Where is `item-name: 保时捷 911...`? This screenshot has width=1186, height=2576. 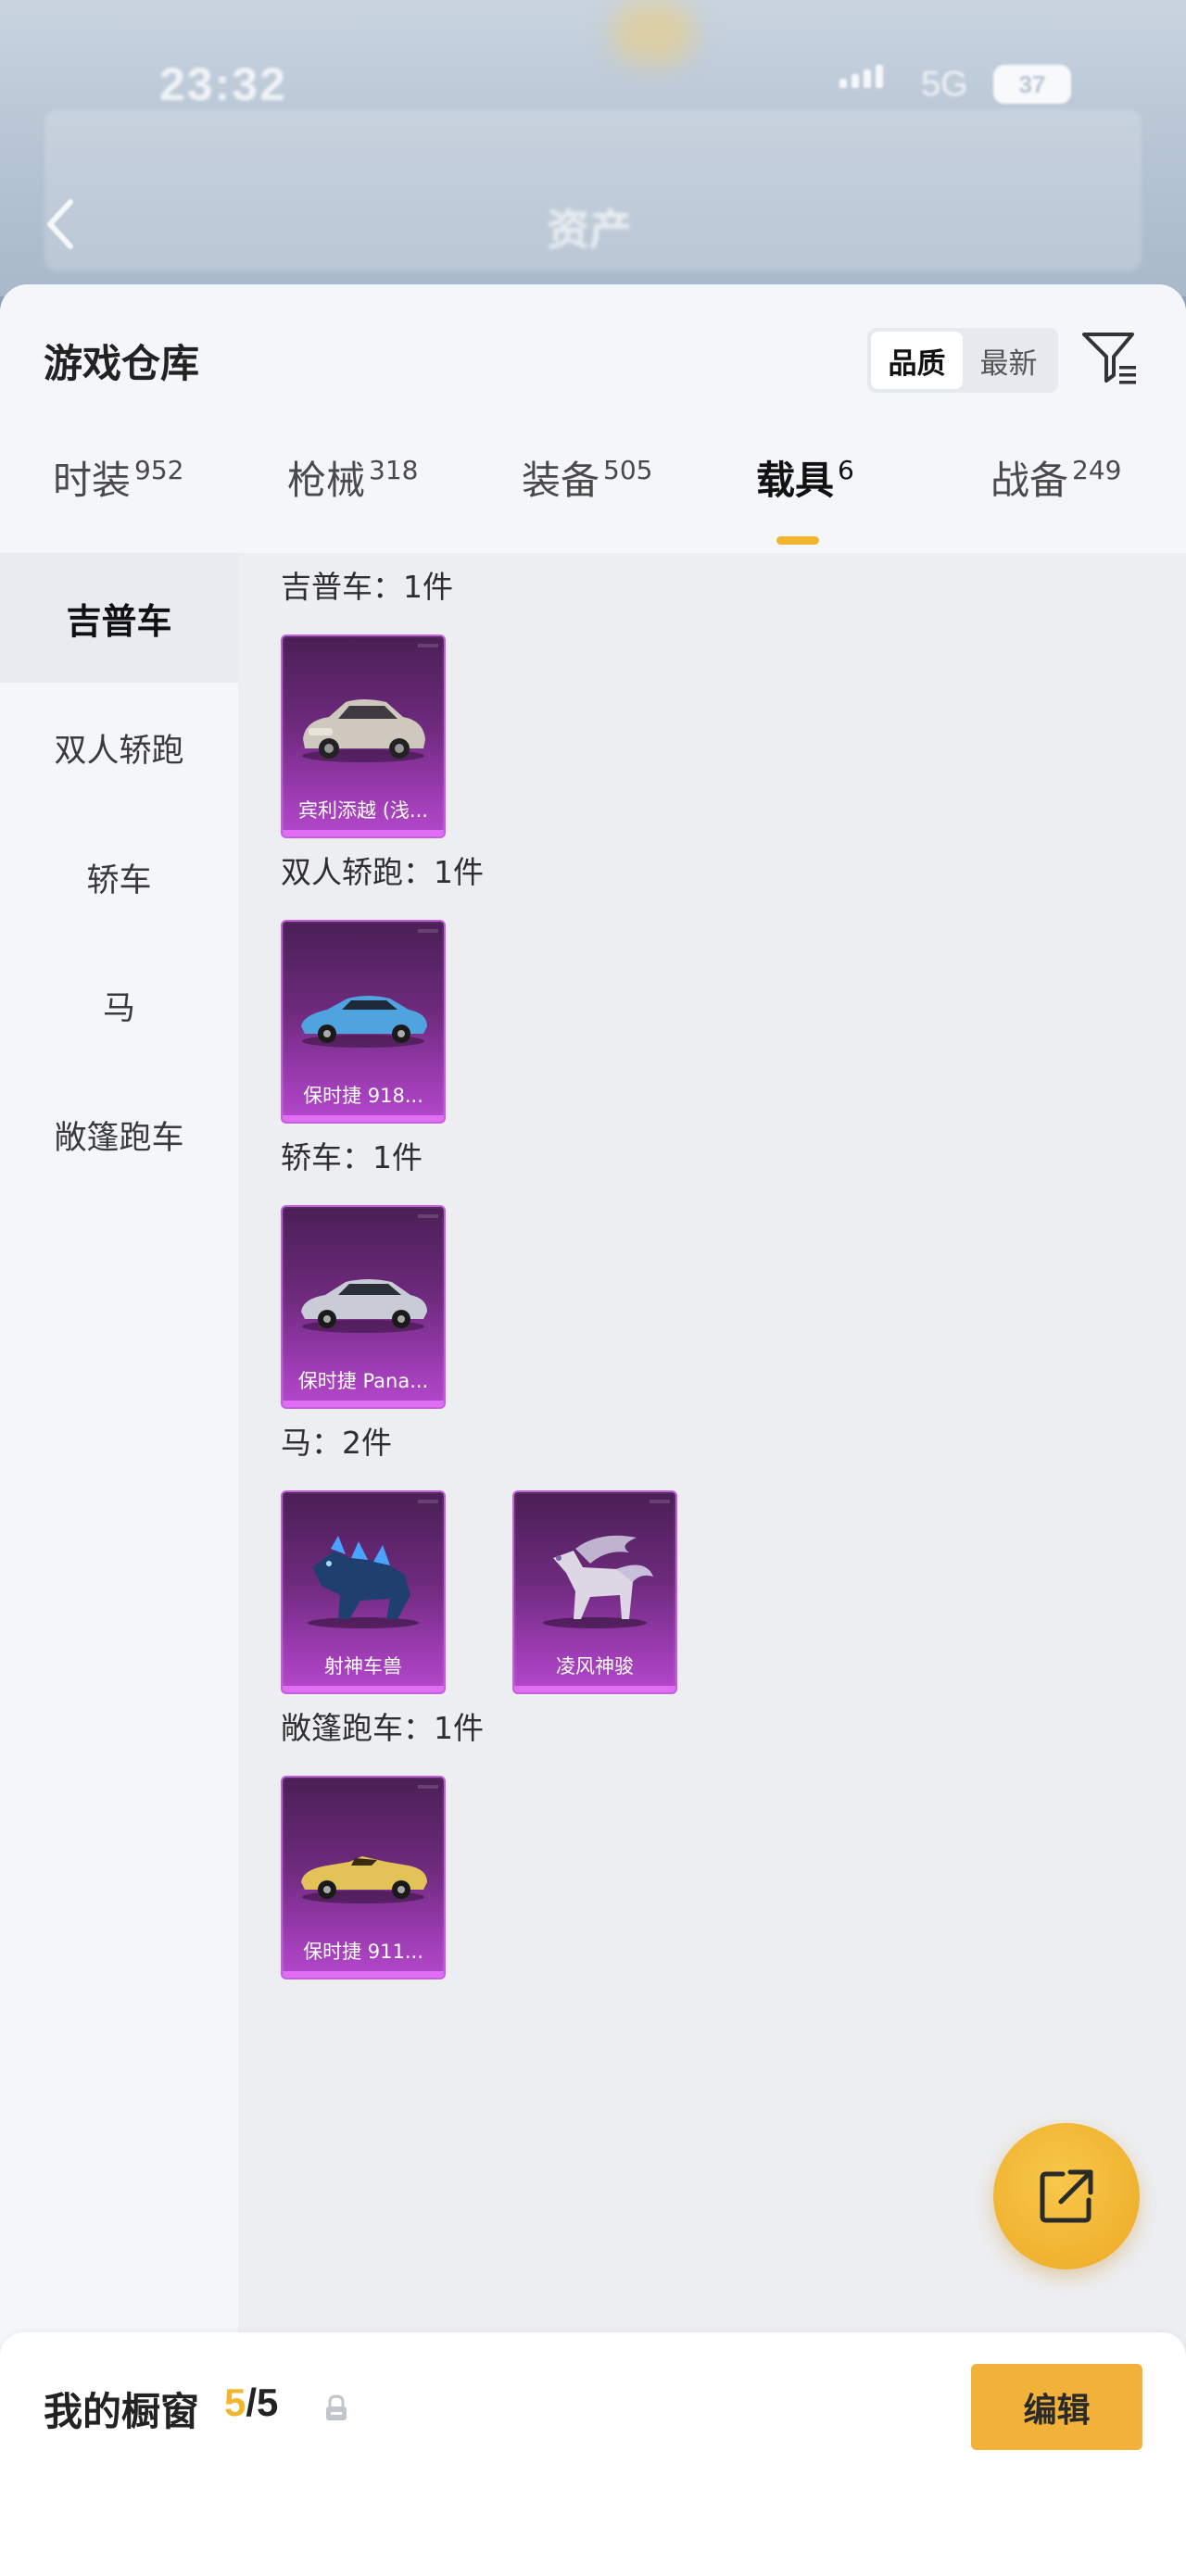 item-name: 保时捷 911... is located at coordinates (363, 1952).